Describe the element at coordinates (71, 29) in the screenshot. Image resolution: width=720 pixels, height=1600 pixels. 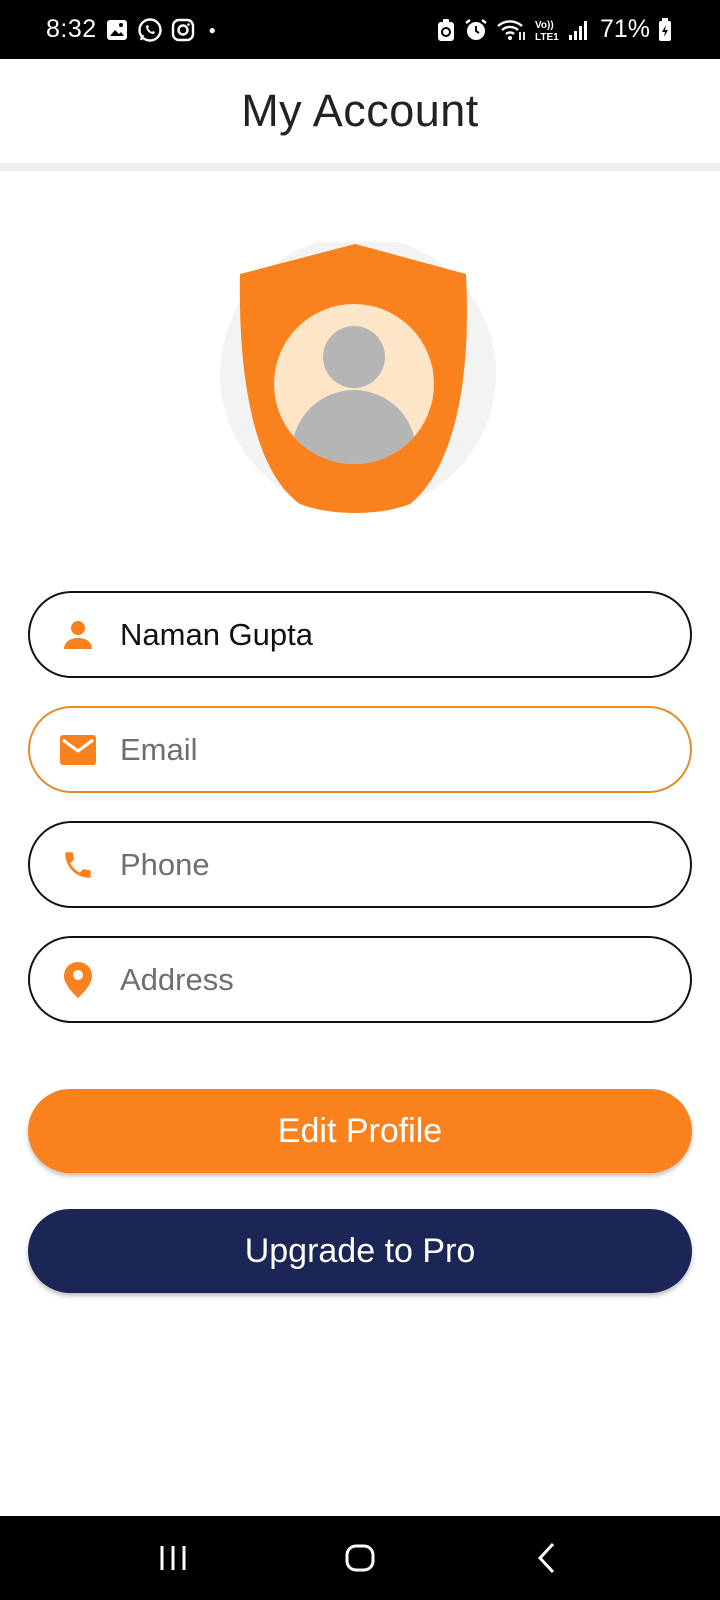
I see `status-time: 8:32` at that location.